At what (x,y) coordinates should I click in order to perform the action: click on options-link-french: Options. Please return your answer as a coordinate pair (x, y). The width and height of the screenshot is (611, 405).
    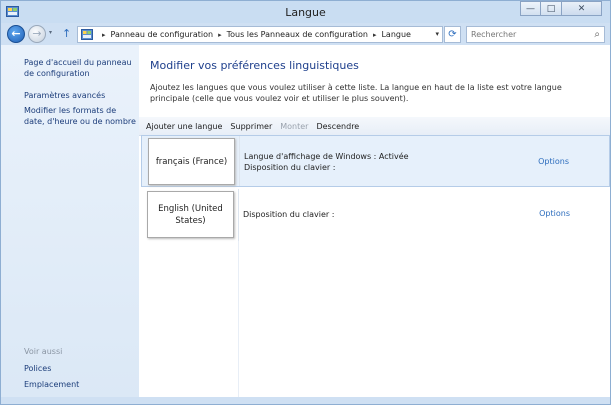
    Looking at the image, I should click on (553, 161).